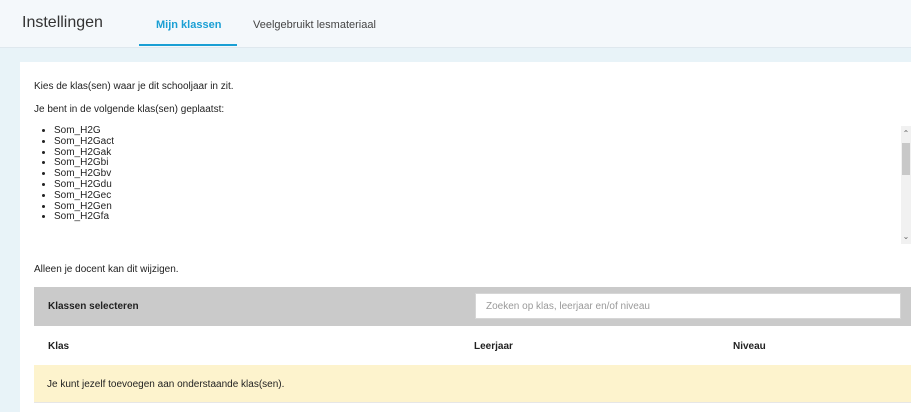  I want to click on class-list-item: Som_H2Gfa, so click(482, 217).